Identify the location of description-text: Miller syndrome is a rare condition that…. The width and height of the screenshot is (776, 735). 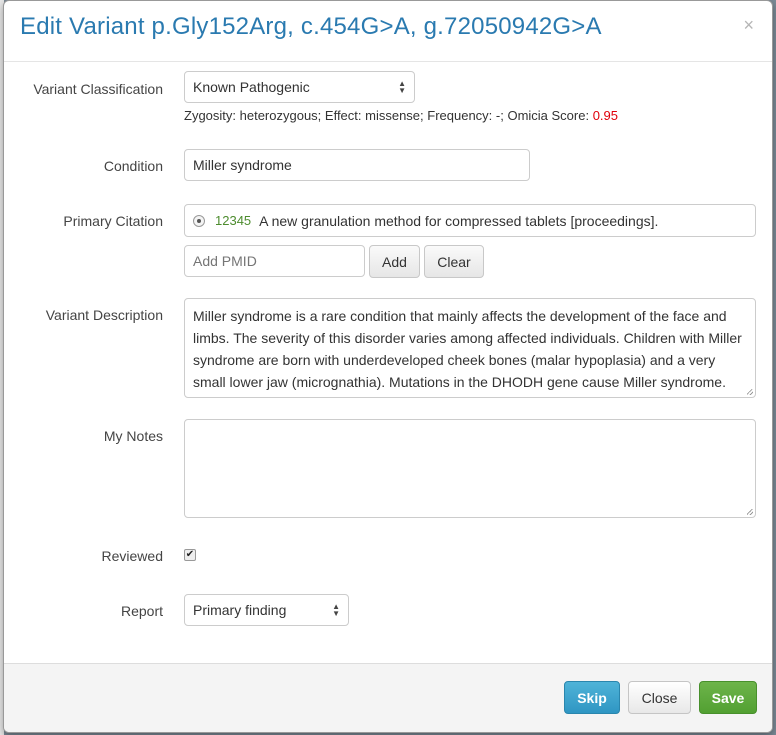
(467, 352).